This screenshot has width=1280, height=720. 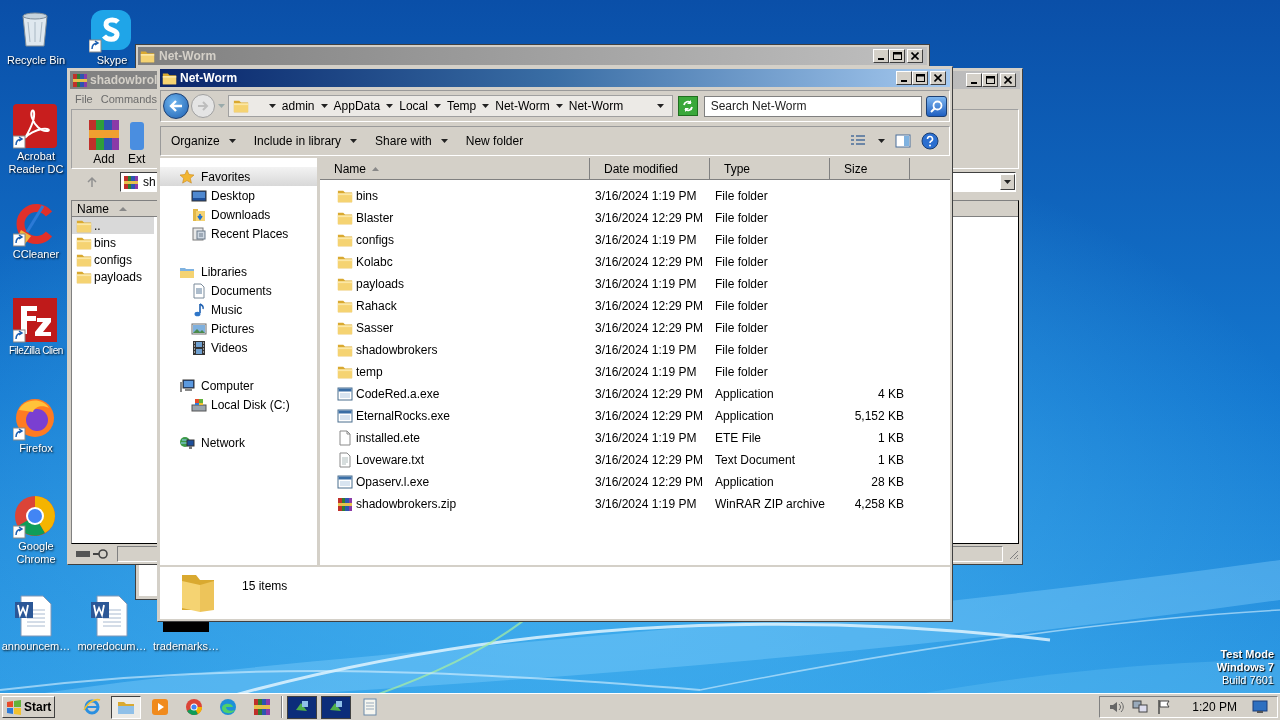 I want to click on nav-item: Downloads, so click(x=238, y=214).